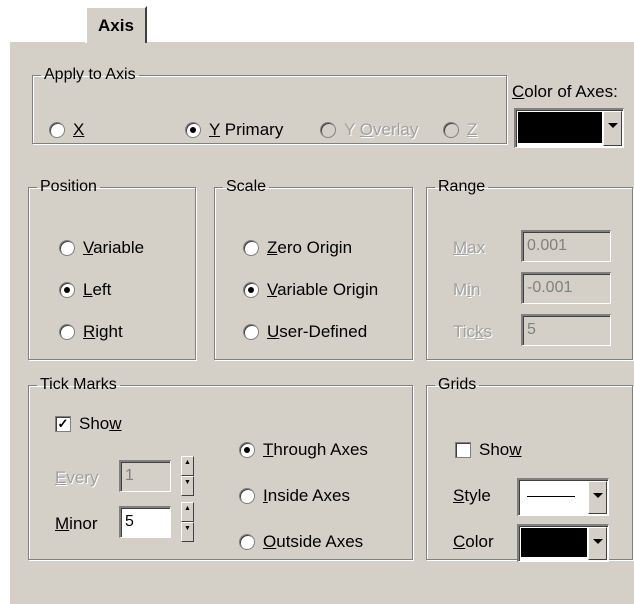 This screenshot has height=604, width=634. What do you see at coordinates (66, 130) in the screenshot?
I see `radio-axis-x: X` at bounding box center [66, 130].